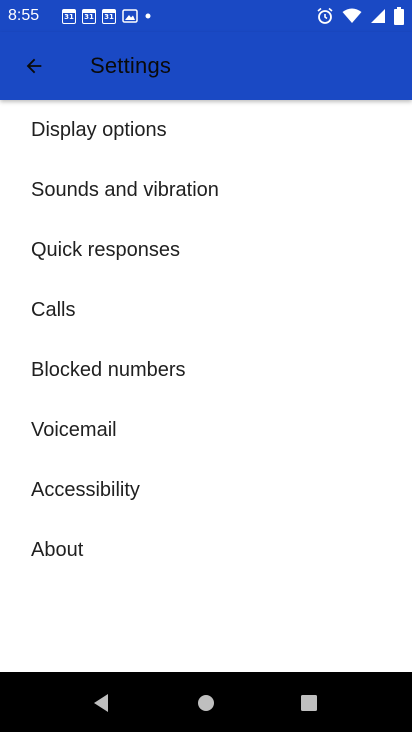  I want to click on notification-icons: 31 31 31, so click(107, 16).